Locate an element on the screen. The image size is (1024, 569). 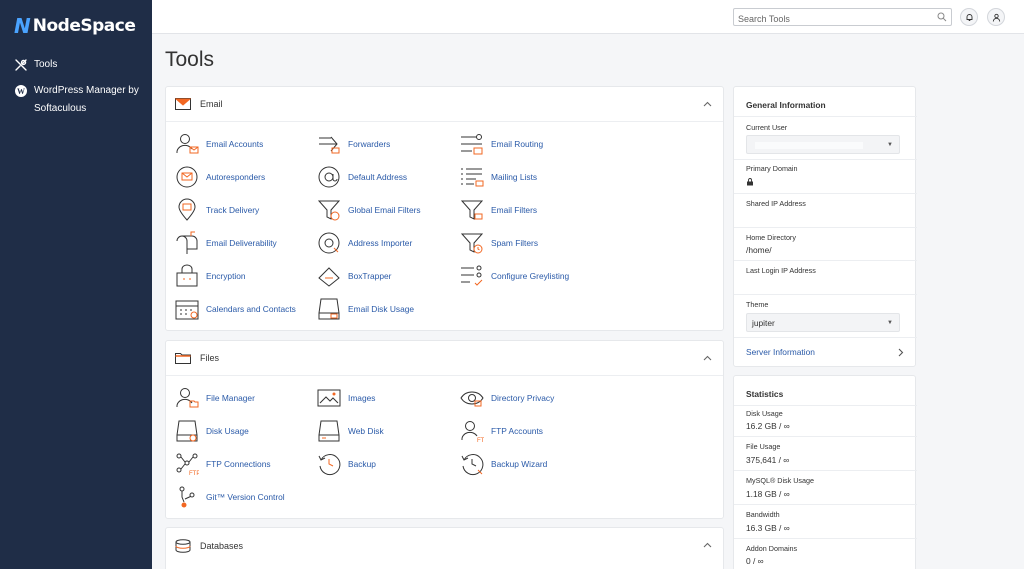
tool-email-accounts: Email Accounts is located at coordinates (219, 144).